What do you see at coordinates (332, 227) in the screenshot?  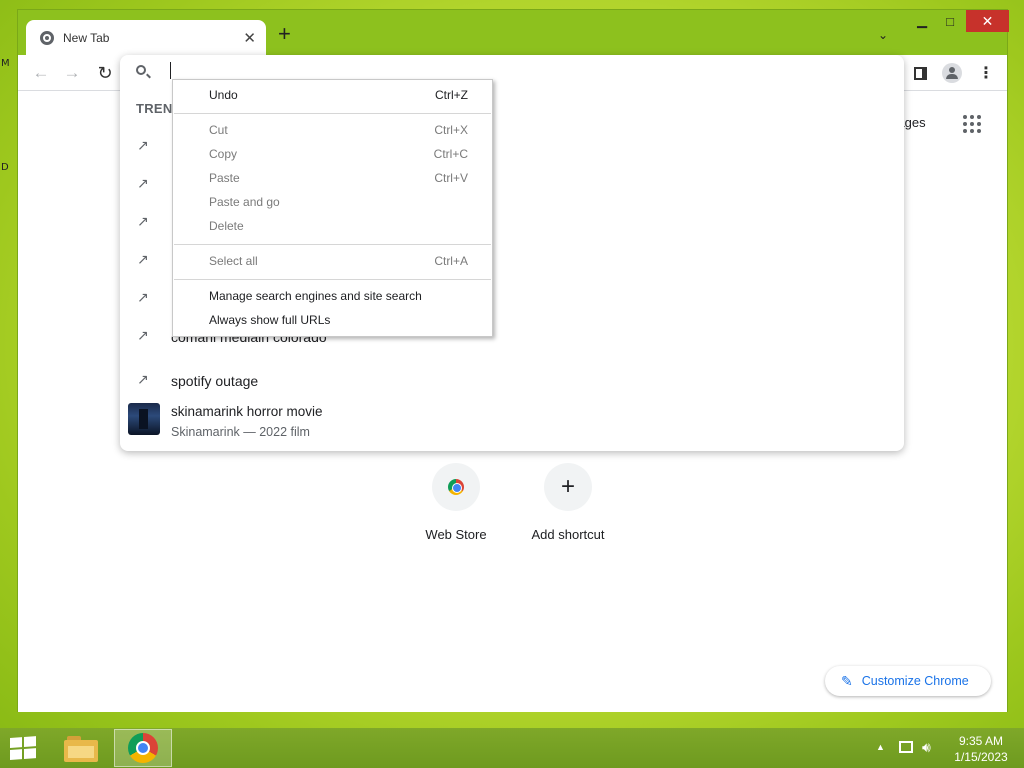 I see `menu-item-delete: Delete` at bounding box center [332, 227].